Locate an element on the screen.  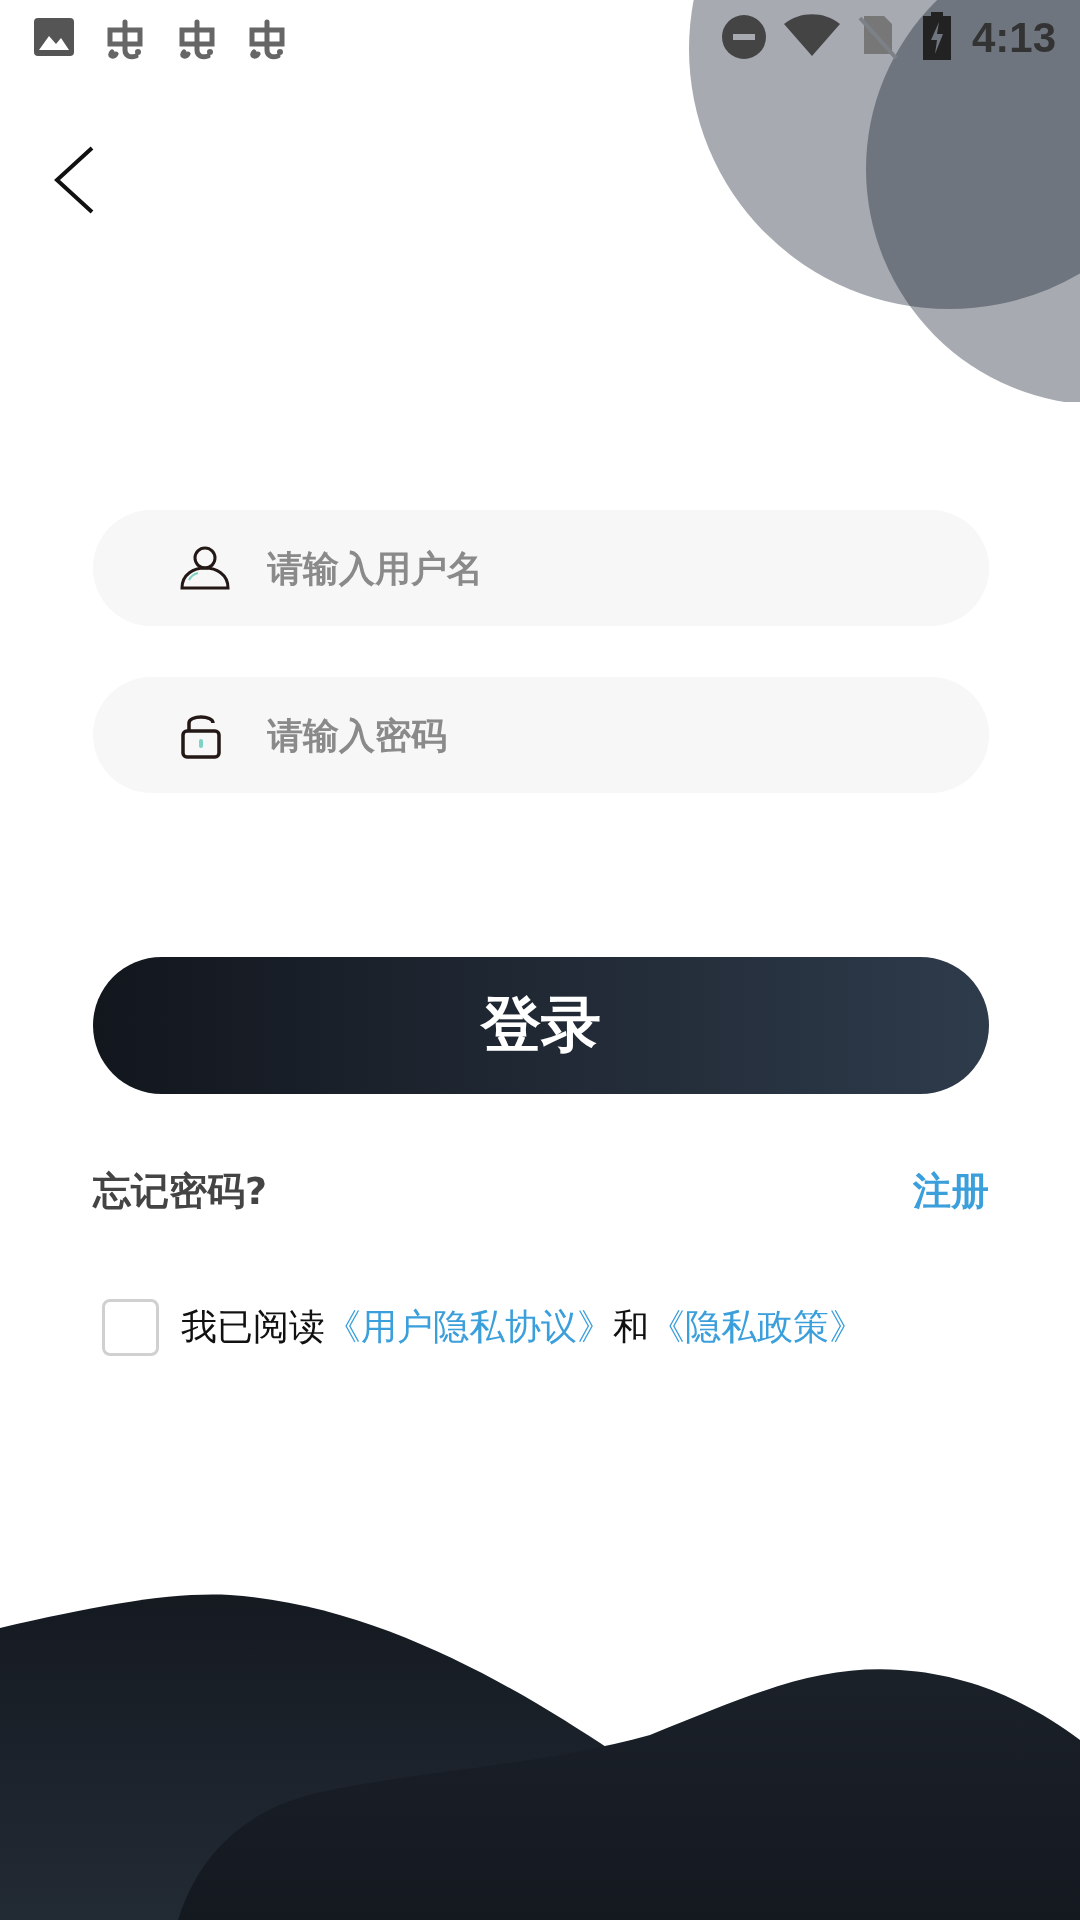
privacy-policy-link: 《隐私政策》 is located at coordinates (757, 1326).